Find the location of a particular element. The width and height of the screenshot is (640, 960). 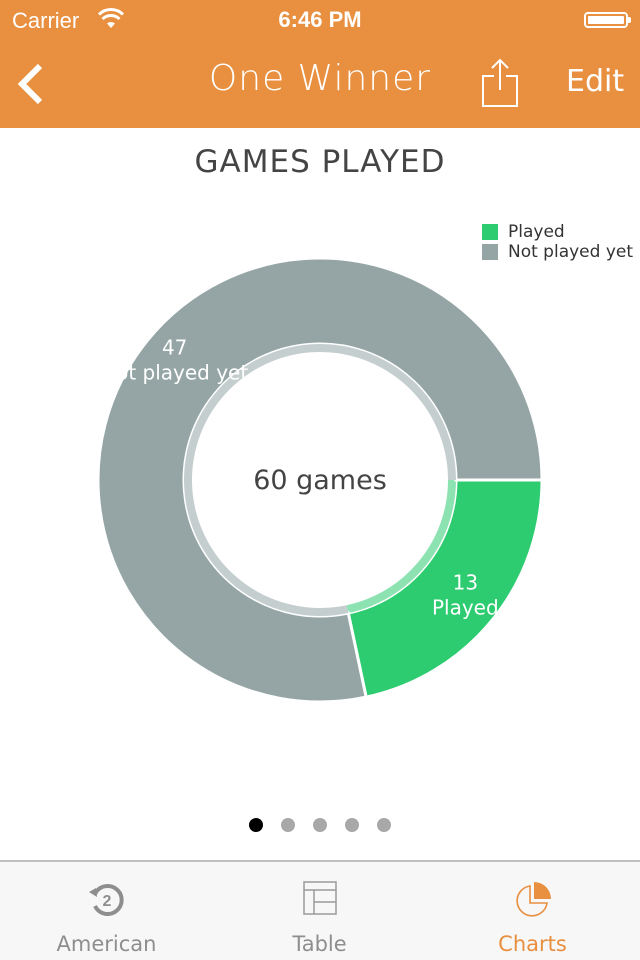

replay-2-icon: 2 is located at coordinates (107, 902).